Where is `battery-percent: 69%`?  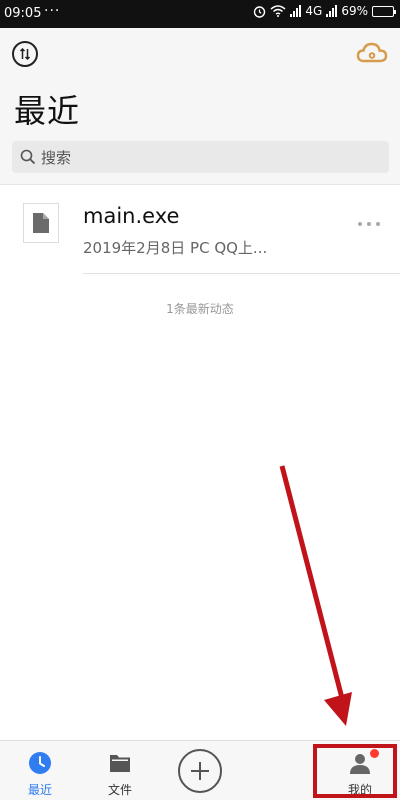
battery-percent: 69% is located at coordinates (354, 11).